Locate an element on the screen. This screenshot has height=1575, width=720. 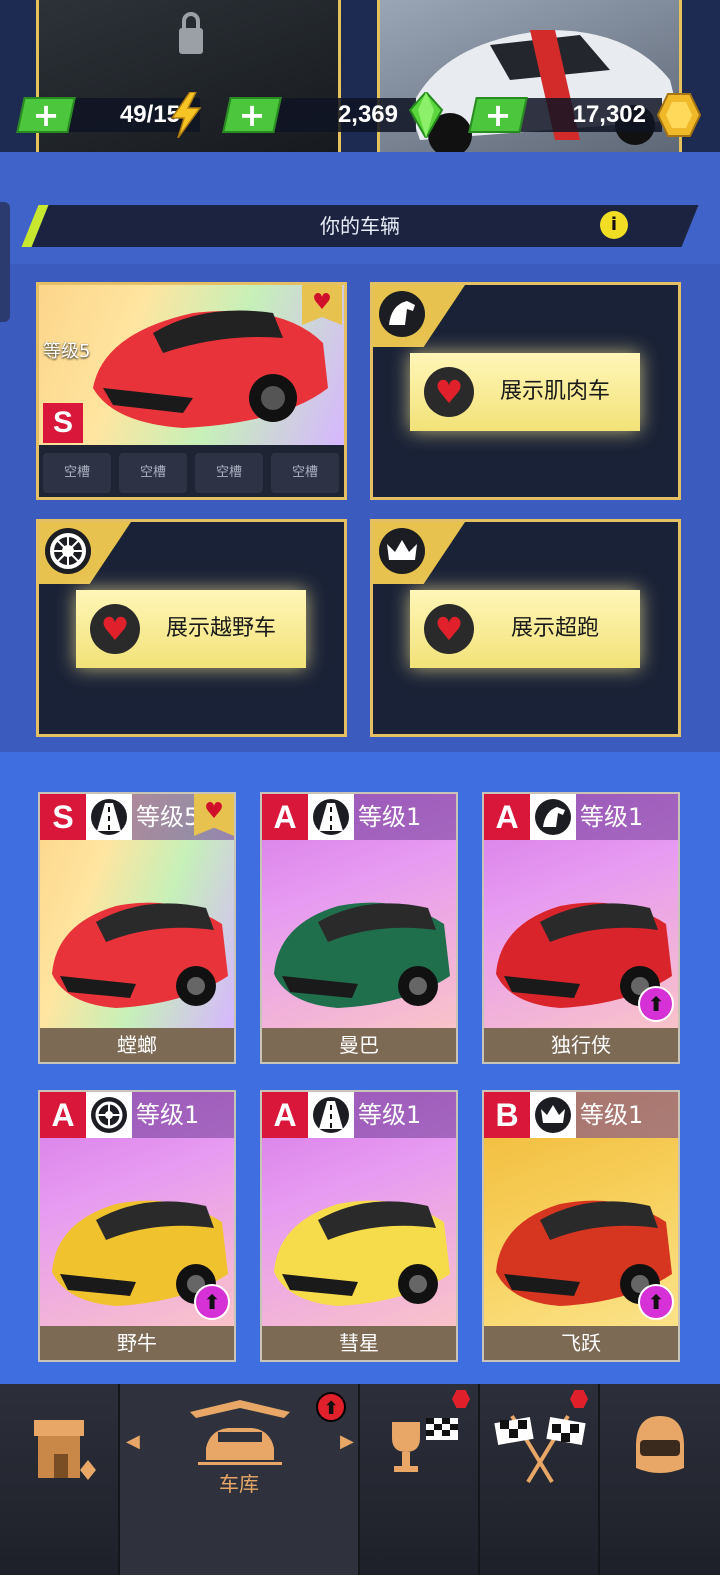
car-card-1: S 等级5 ♥ 螳螂 is located at coordinates (137, 928).